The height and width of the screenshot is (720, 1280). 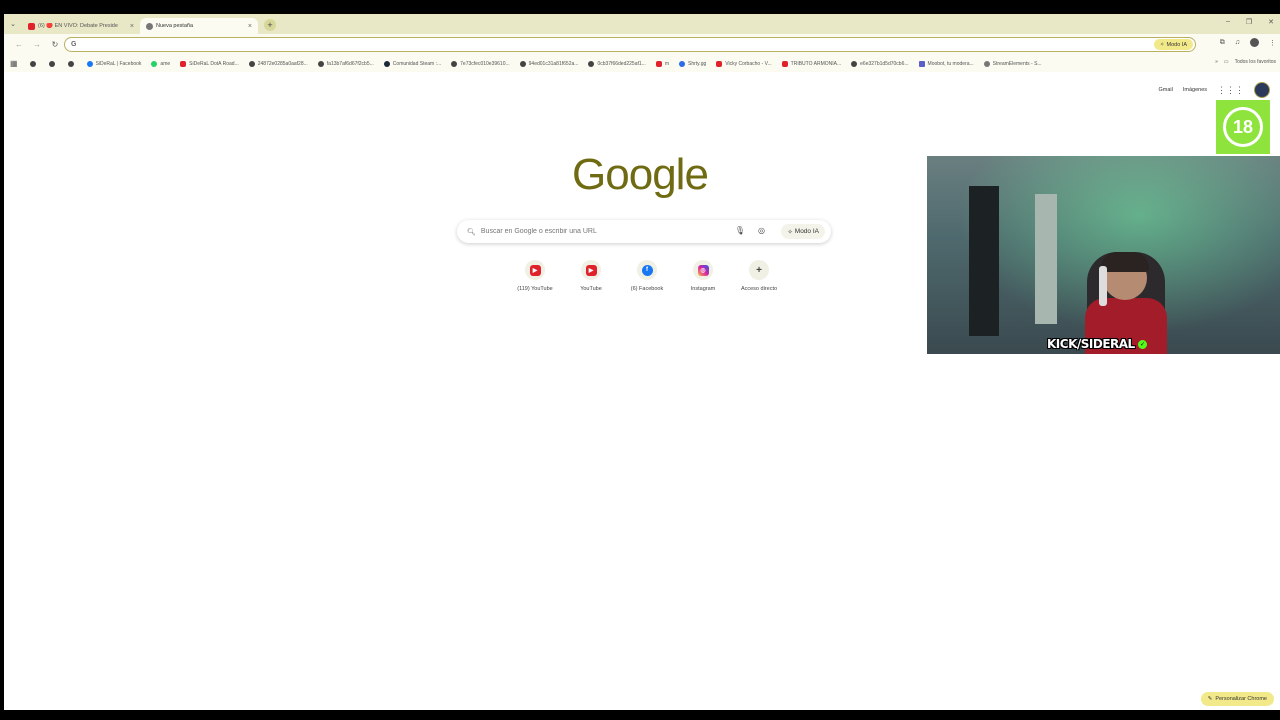 What do you see at coordinates (761, 230) in the screenshot?
I see `lens-icon: ◎` at bounding box center [761, 230].